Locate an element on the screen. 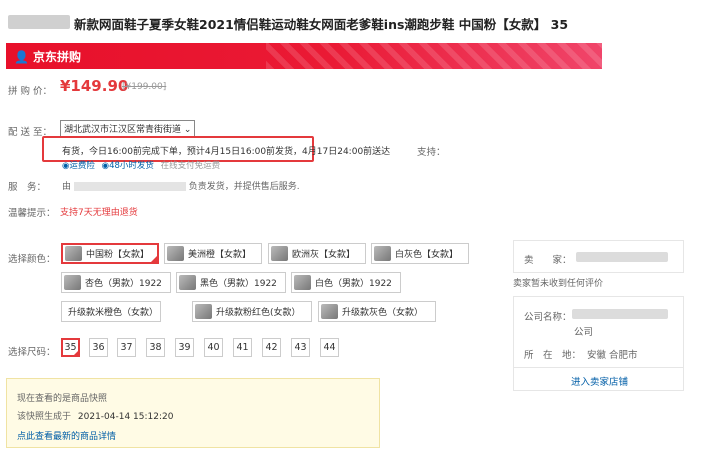 The width and height of the screenshot is (713, 460). size-option: 37 is located at coordinates (126, 347).